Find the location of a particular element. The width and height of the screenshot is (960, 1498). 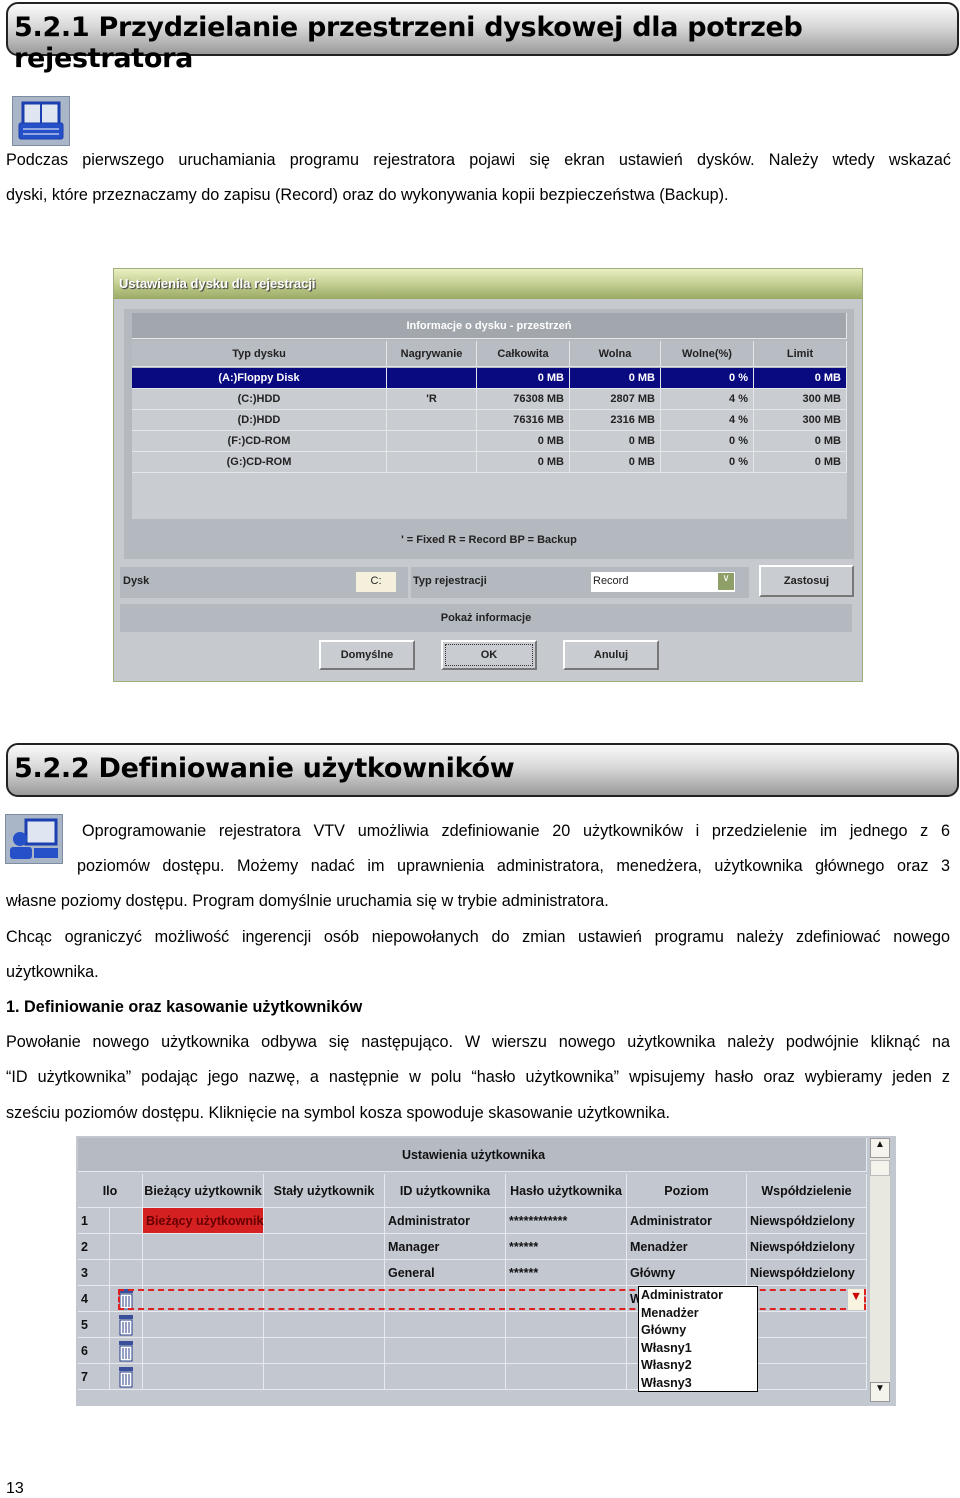

table-cell: (D:)HDD is located at coordinates (259, 420).